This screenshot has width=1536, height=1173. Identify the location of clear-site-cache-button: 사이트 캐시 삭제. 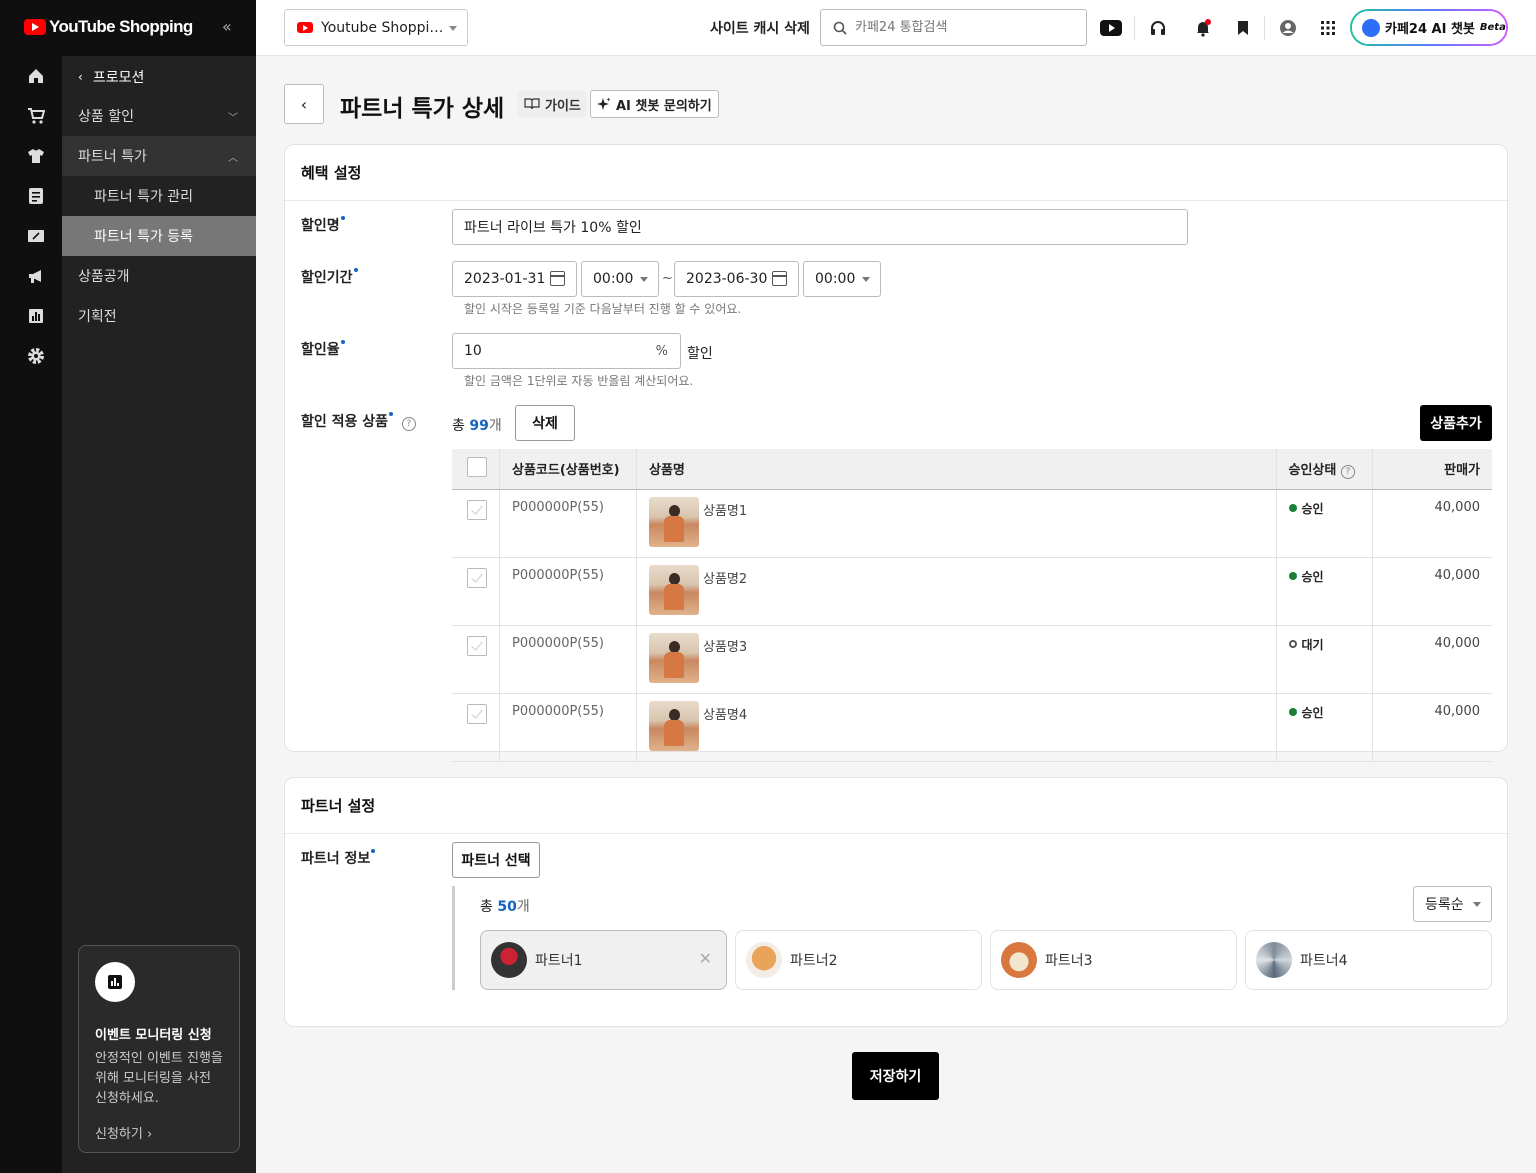
(760, 28).